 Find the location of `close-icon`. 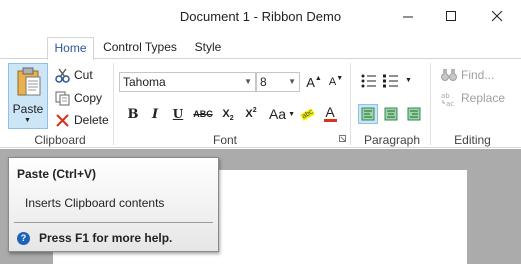

close-icon is located at coordinates (496, 16).